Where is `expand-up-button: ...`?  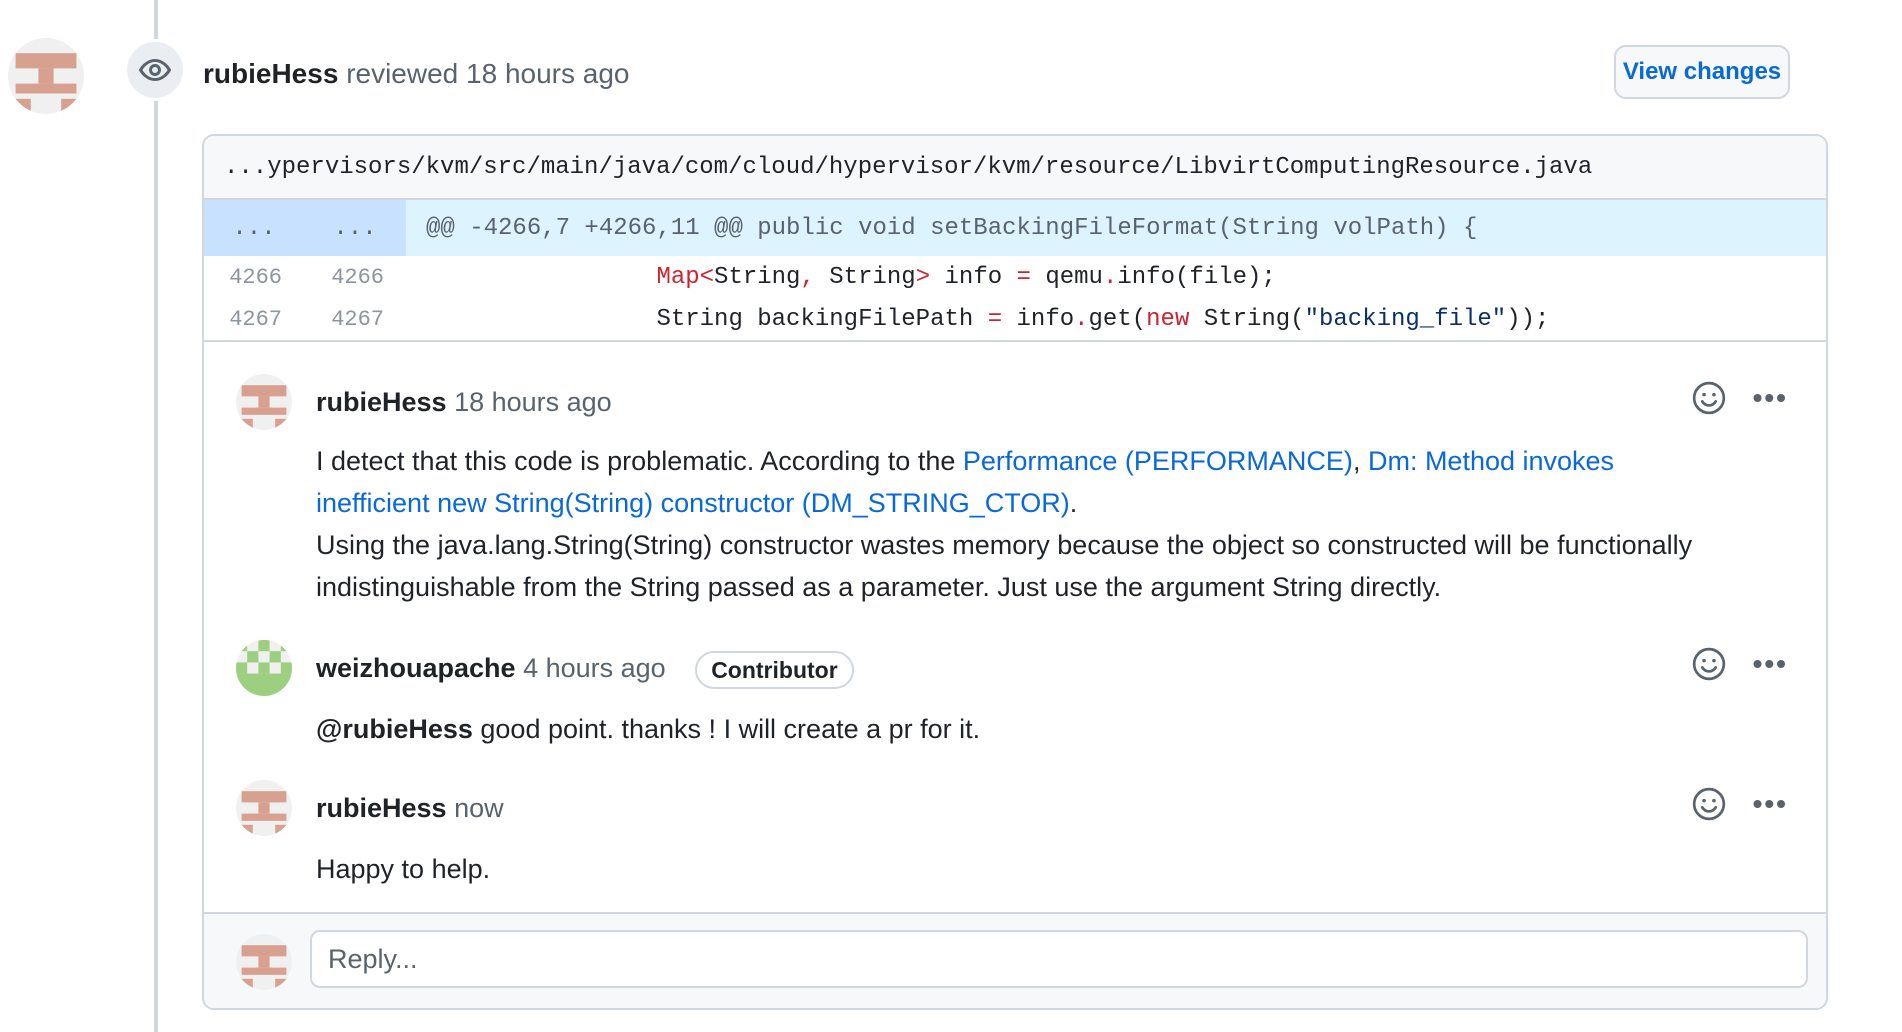 expand-up-button: ... is located at coordinates (254, 228).